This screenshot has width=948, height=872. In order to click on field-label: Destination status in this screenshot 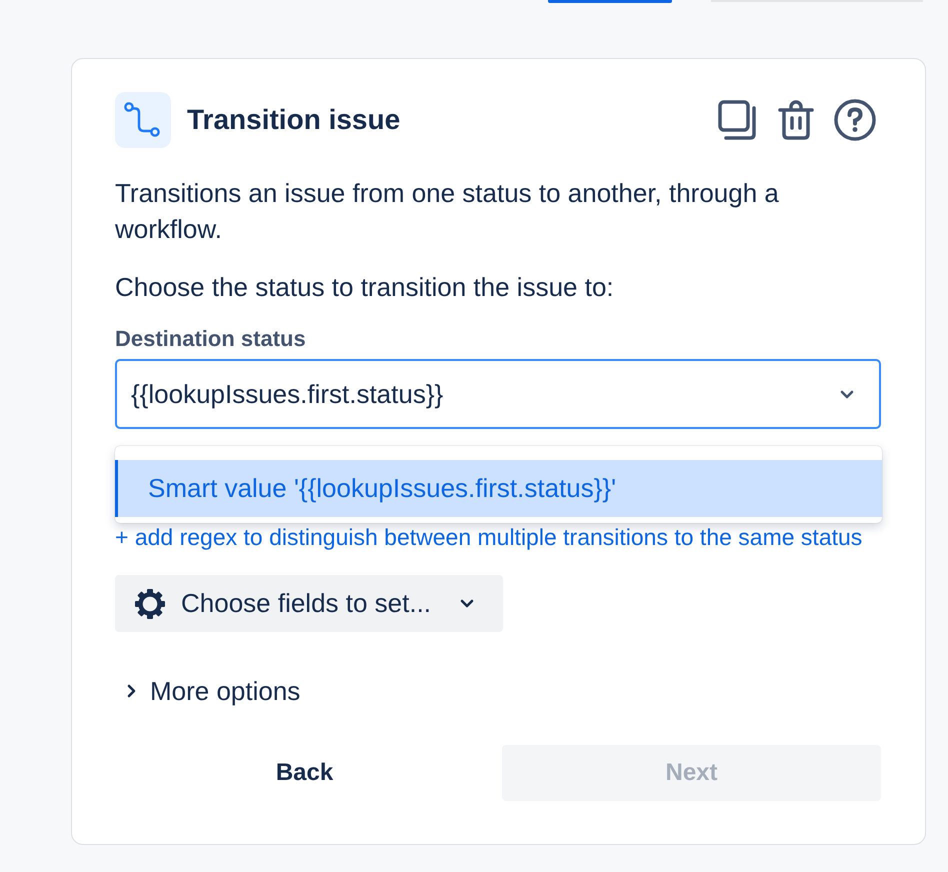, I will do `click(211, 339)`.